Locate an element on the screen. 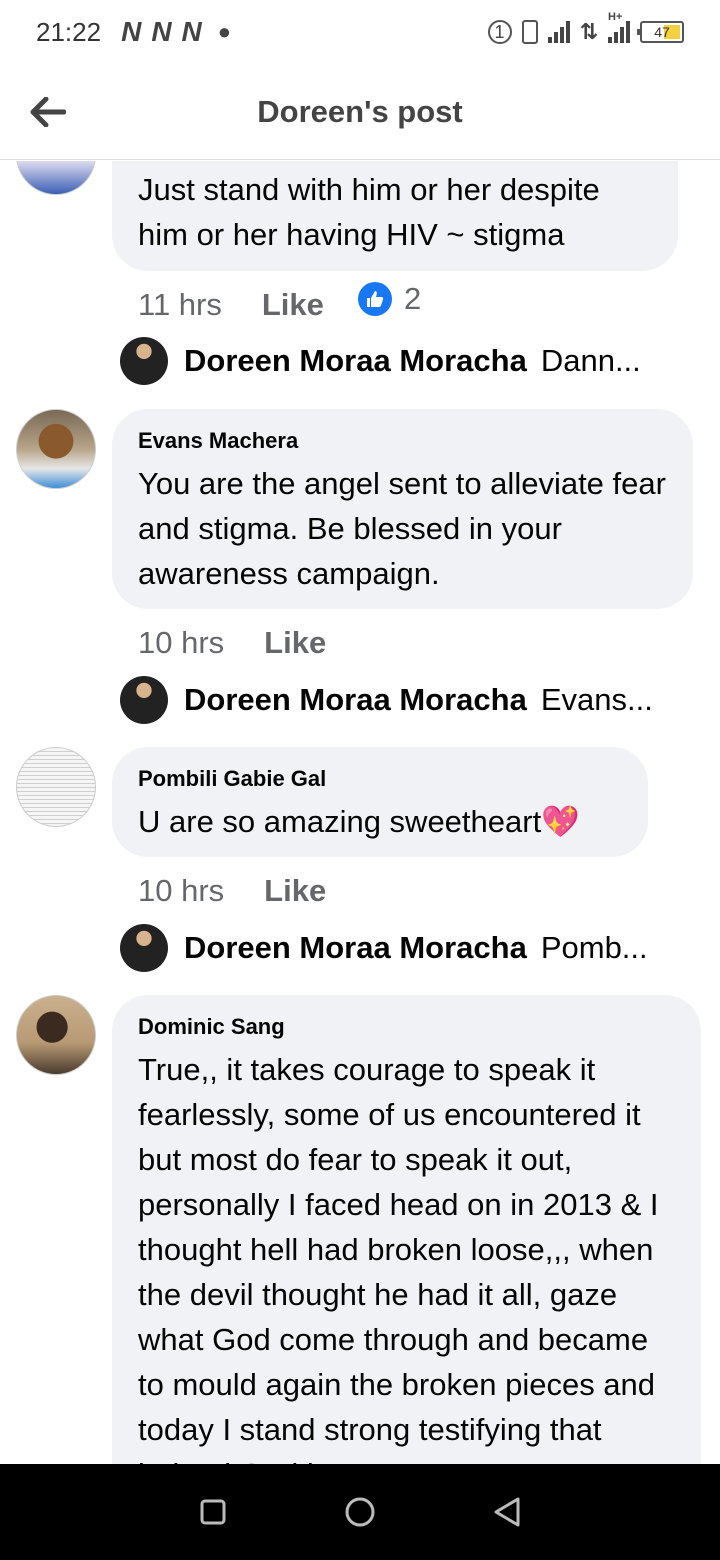  reaction-summary: 2 is located at coordinates (389, 299).